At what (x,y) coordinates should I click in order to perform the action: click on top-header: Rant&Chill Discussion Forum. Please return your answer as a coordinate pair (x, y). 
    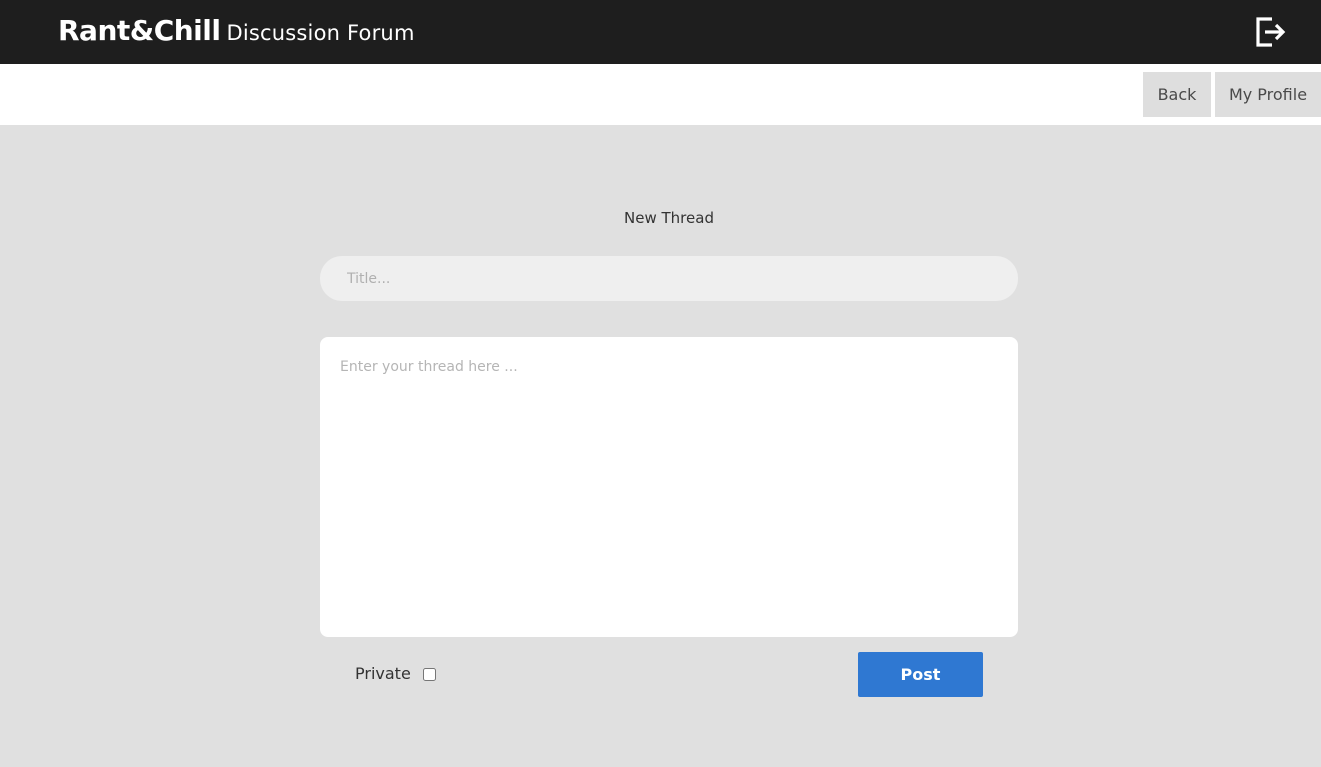
    Looking at the image, I should click on (660, 32).